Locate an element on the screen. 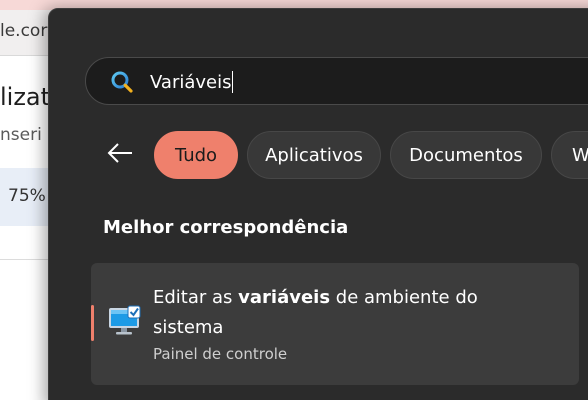 This screenshot has height=400, width=588. page-heading: lizat is located at coordinates (25, 97).